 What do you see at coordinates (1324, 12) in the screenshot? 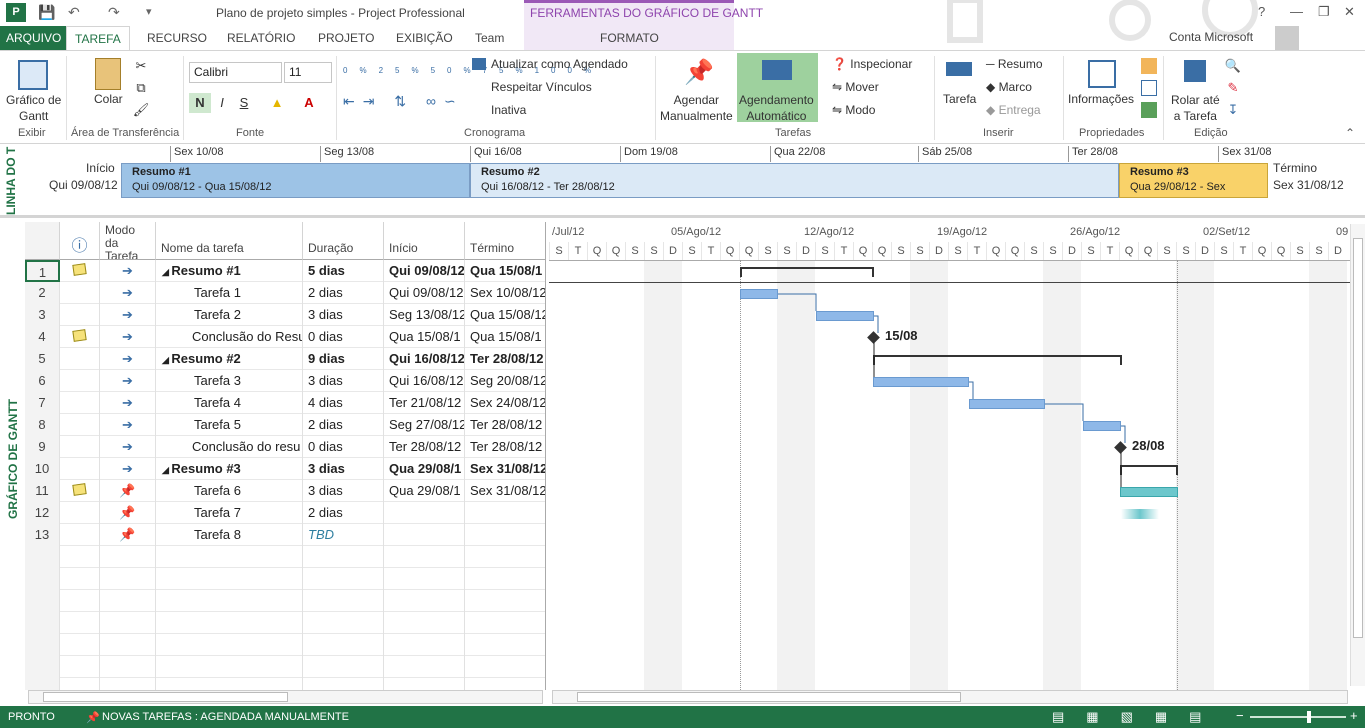
I see `restore-button: ❐` at bounding box center [1324, 12].